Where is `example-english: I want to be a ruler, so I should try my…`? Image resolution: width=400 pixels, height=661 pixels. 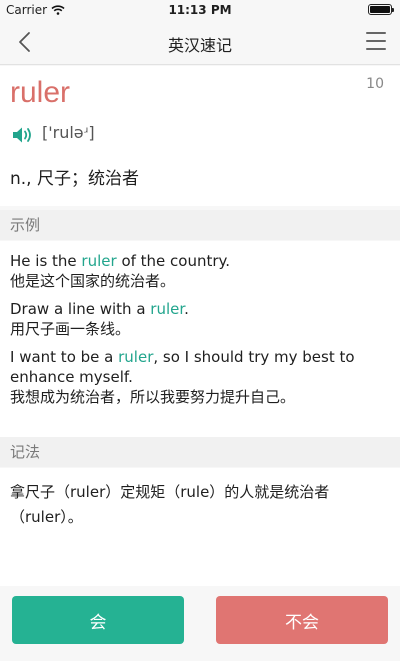
example-english: I want to be a ruler, so I should try my… is located at coordinates (182, 367).